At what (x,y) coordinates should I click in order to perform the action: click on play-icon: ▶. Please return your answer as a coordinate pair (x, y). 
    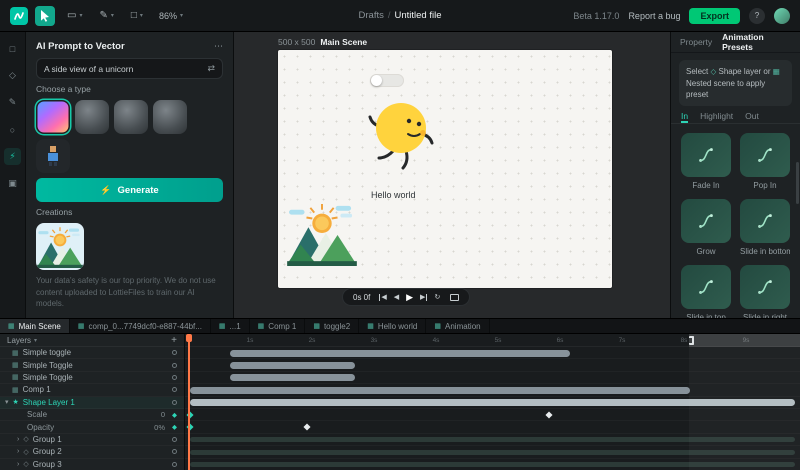
    Looking at the image, I should click on (409, 297).